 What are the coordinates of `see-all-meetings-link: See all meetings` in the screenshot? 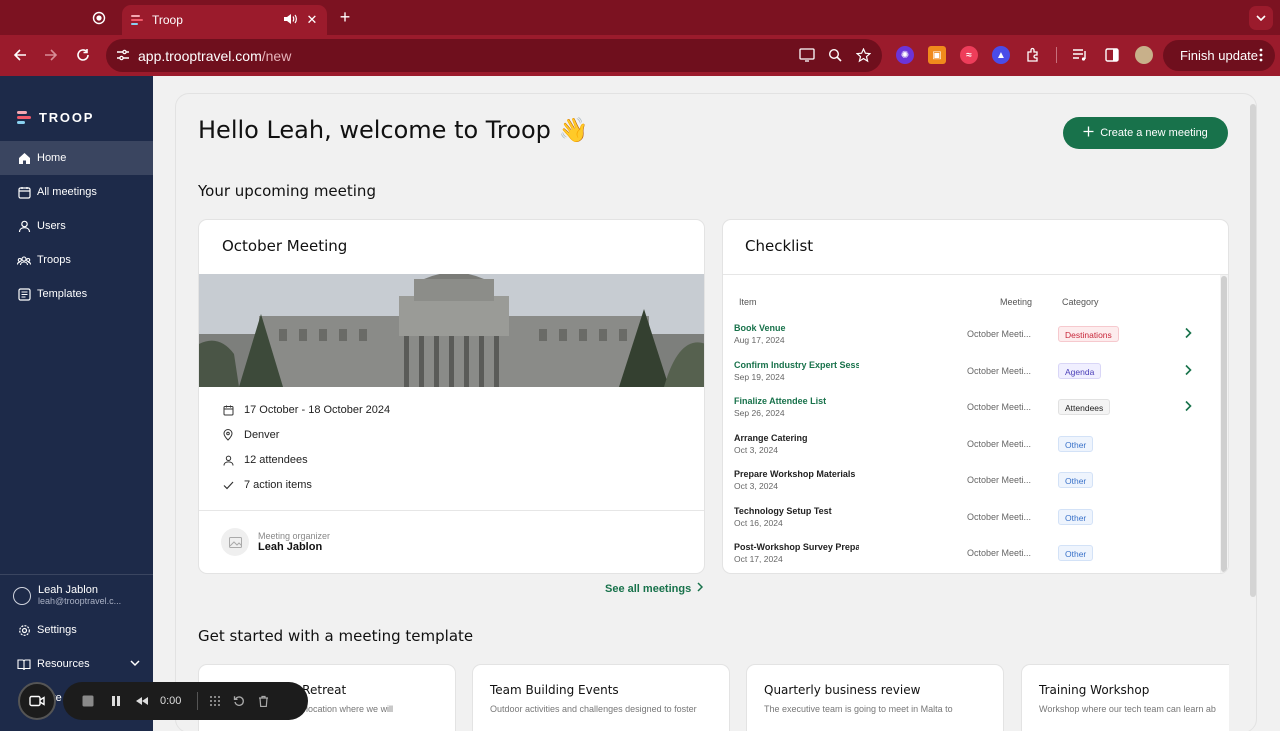 It's located at (654, 588).